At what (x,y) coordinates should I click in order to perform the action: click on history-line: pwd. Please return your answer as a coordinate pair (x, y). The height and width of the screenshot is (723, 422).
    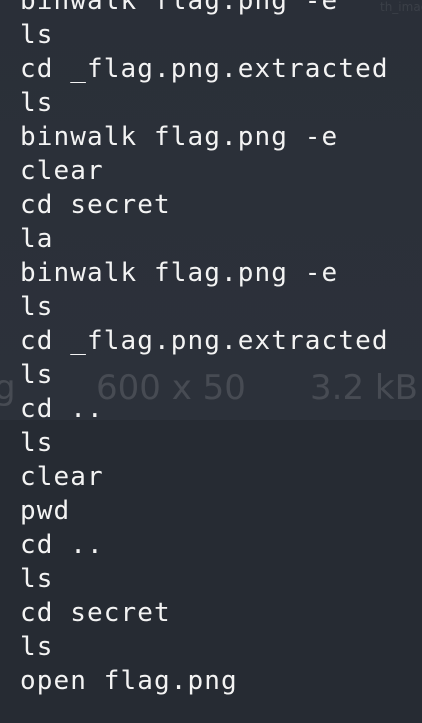
    Looking at the image, I should click on (45, 511).